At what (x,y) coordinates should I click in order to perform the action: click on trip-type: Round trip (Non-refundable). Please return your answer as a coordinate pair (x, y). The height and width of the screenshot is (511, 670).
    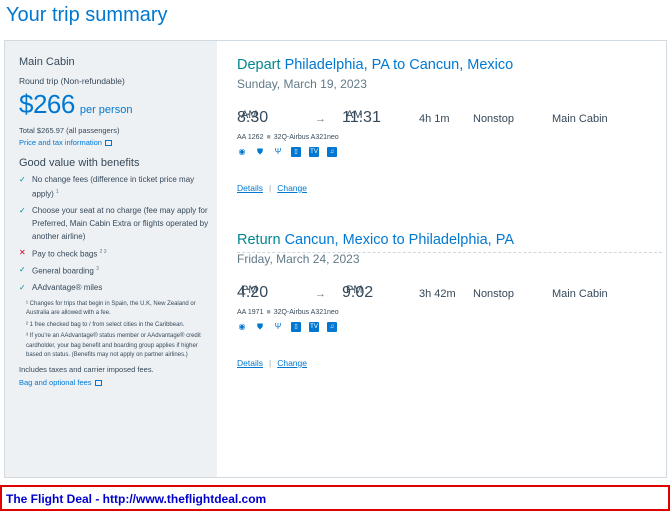
    Looking at the image, I should click on (72, 81).